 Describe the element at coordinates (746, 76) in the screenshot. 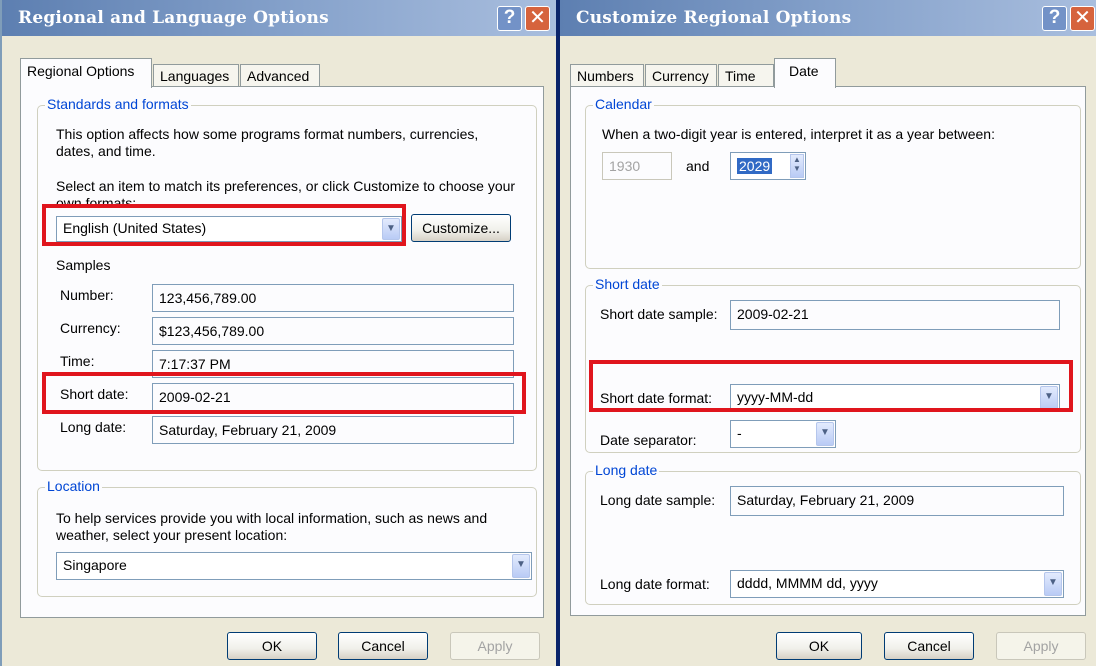

I see `tab-time: Time` at that location.